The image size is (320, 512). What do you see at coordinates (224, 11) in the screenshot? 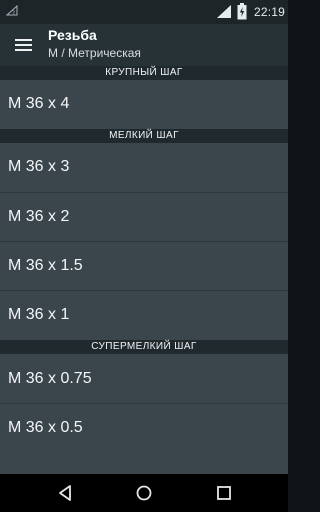
I see `wifi-icon` at bounding box center [224, 11].